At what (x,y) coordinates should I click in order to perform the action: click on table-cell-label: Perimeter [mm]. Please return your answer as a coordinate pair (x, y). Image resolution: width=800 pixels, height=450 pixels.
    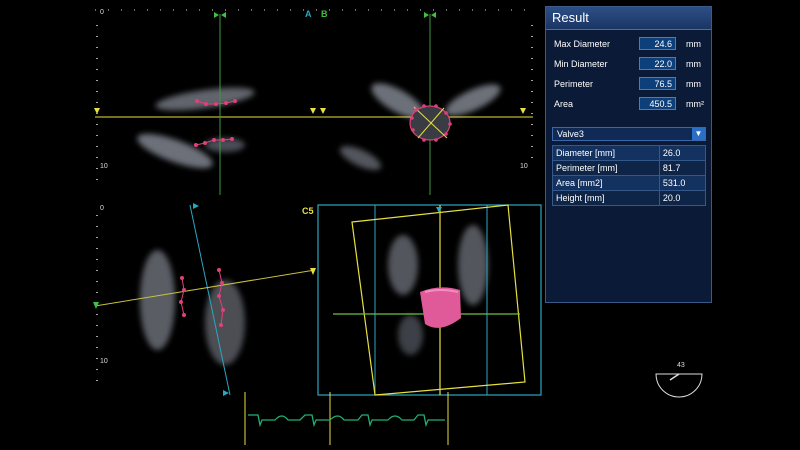
    Looking at the image, I should click on (606, 168).